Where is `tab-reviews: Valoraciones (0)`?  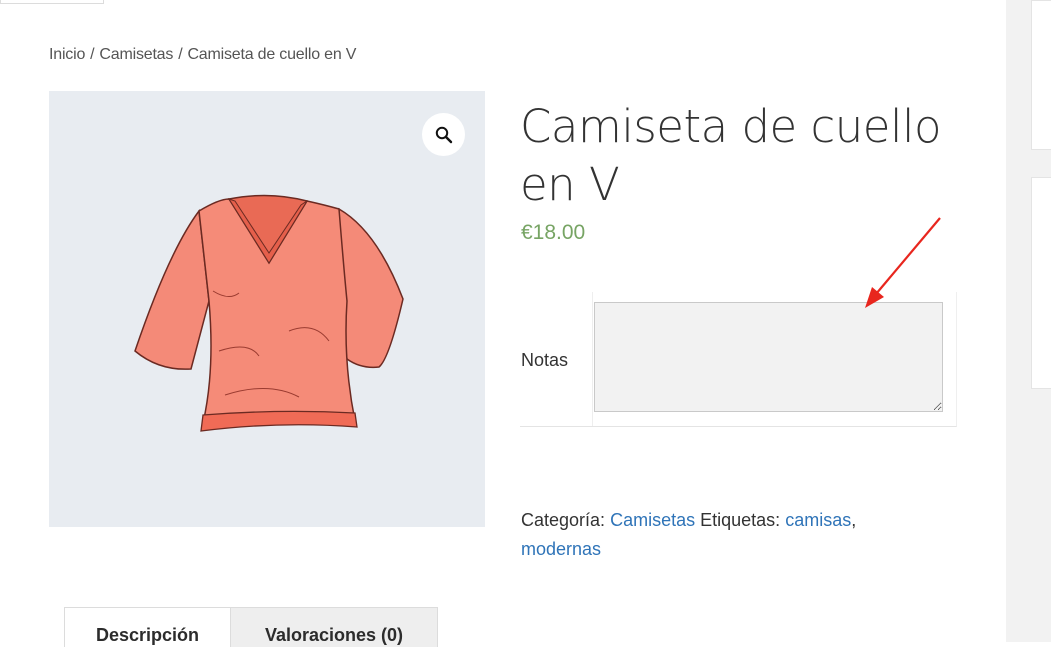 tab-reviews: Valoraciones (0) is located at coordinates (334, 627).